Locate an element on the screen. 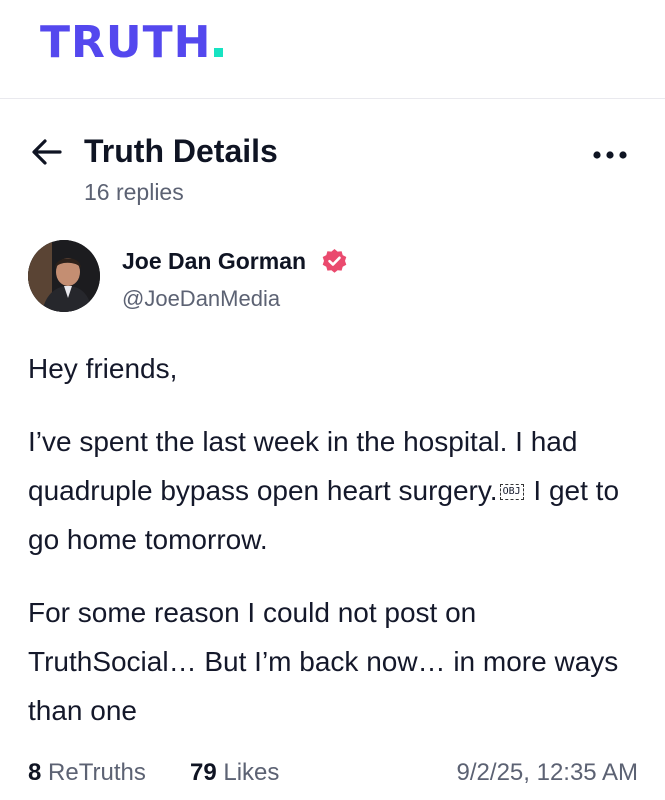 The width and height of the screenshot is (665, 800). post-timestamp: 9/2/25, 12:35 AM is located at coordinates (547, 772).